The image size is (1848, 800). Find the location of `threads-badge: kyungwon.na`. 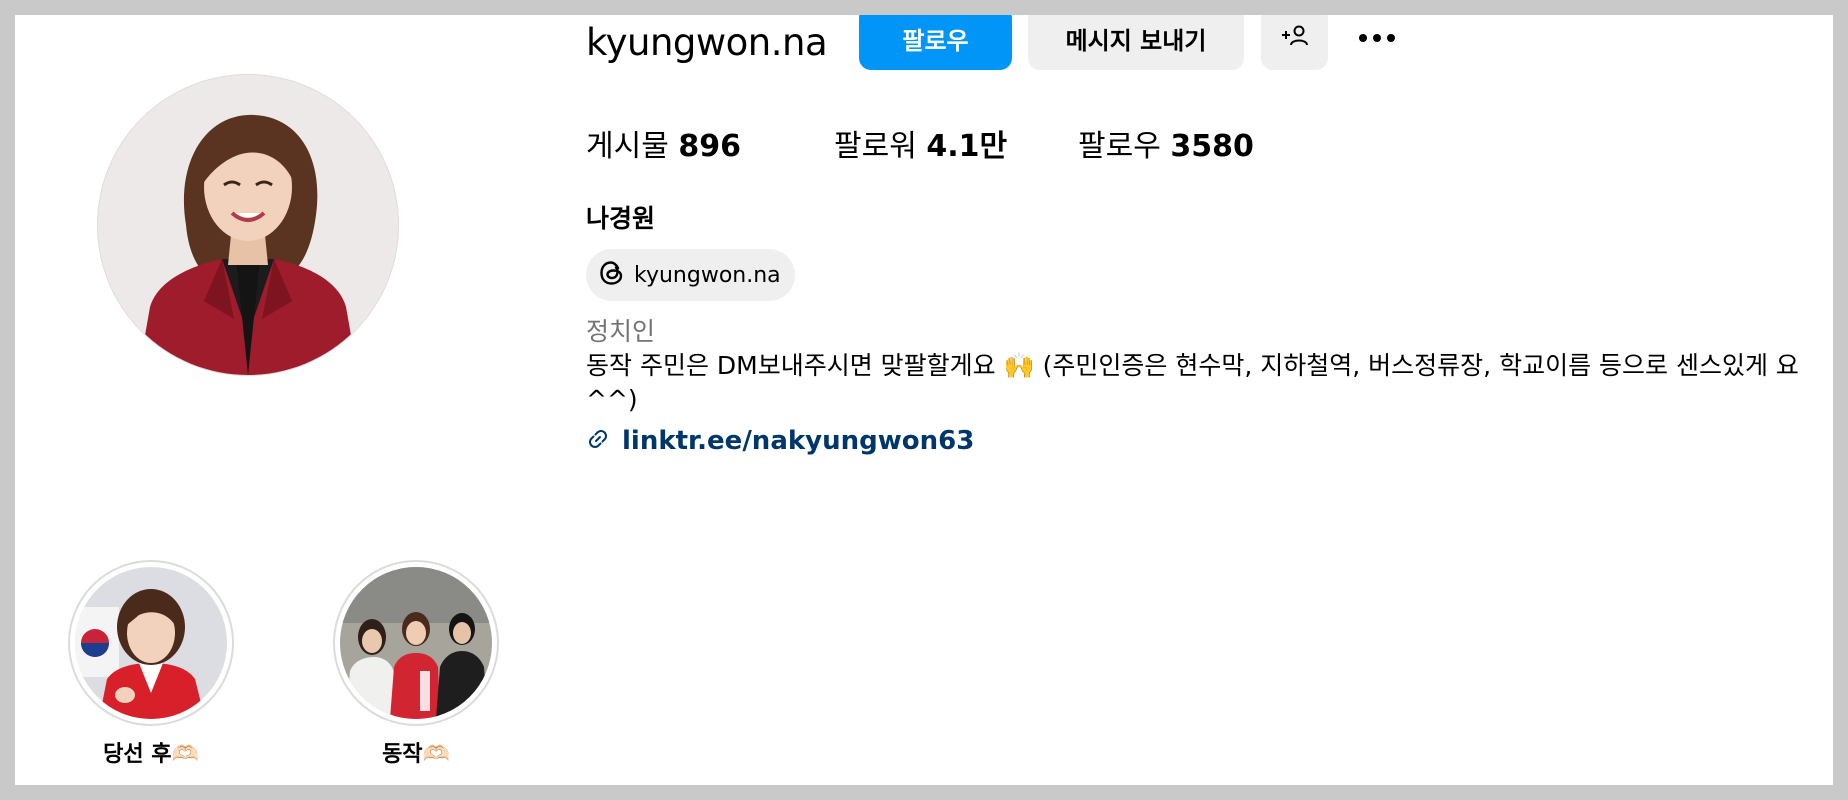

threads-badge: kyungwon.na is located at coordinates (690, 275).